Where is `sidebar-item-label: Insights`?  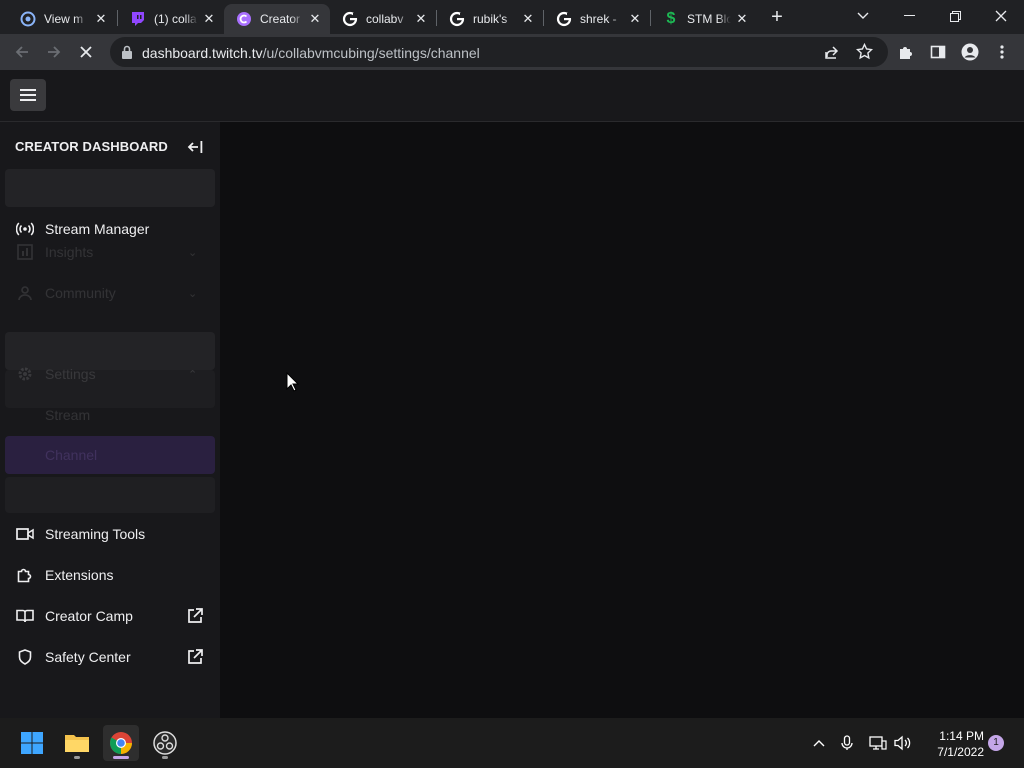 sidebar-item-label: Insights is located at coordinates (69, 252).